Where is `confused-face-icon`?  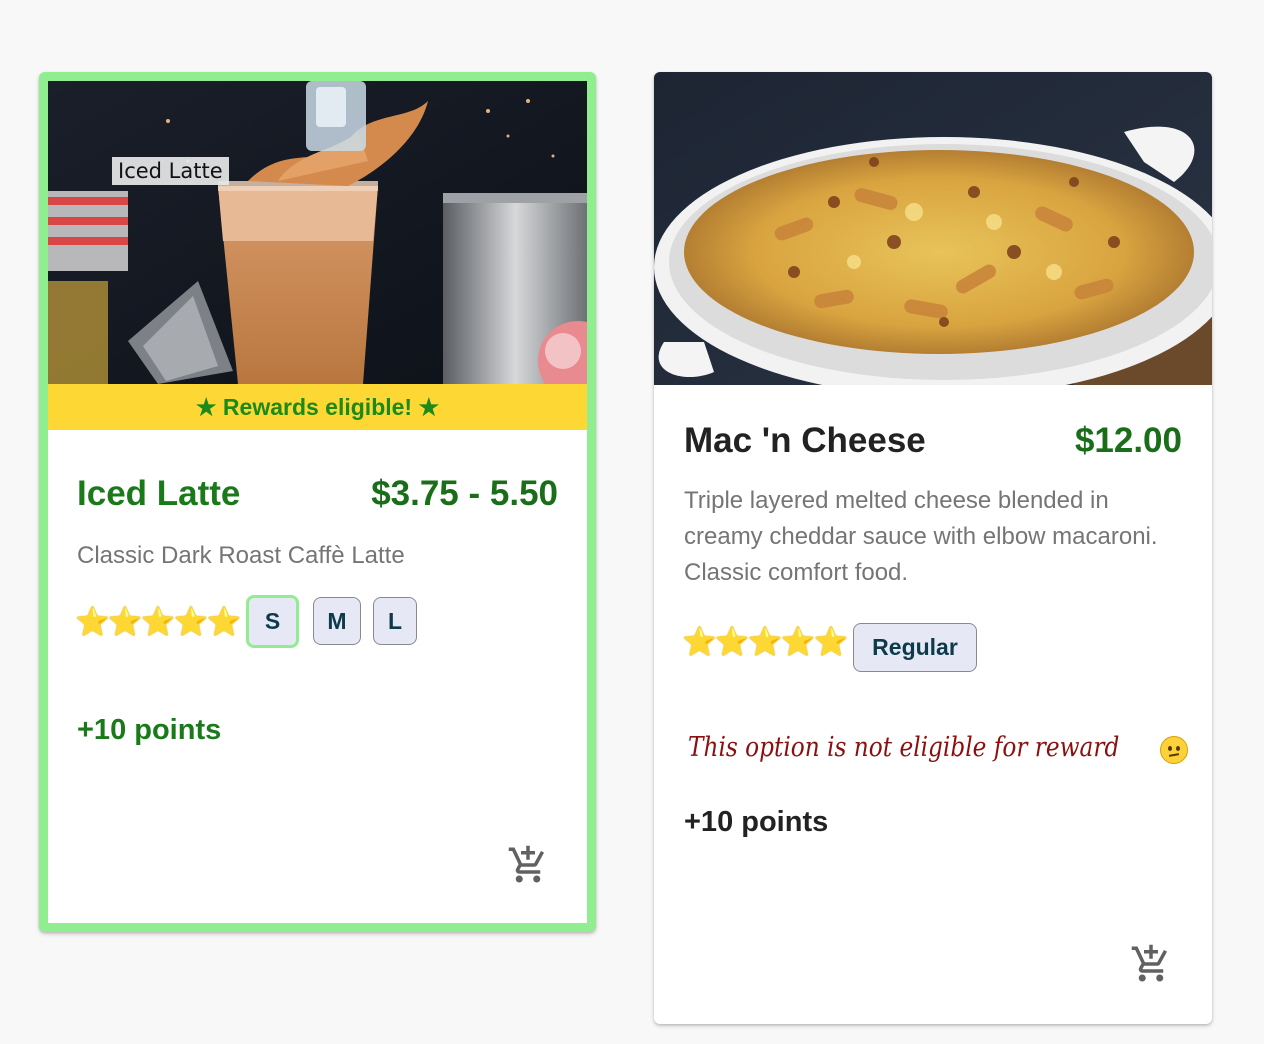
confused-face-icon is located at coordinates (1174, 750).